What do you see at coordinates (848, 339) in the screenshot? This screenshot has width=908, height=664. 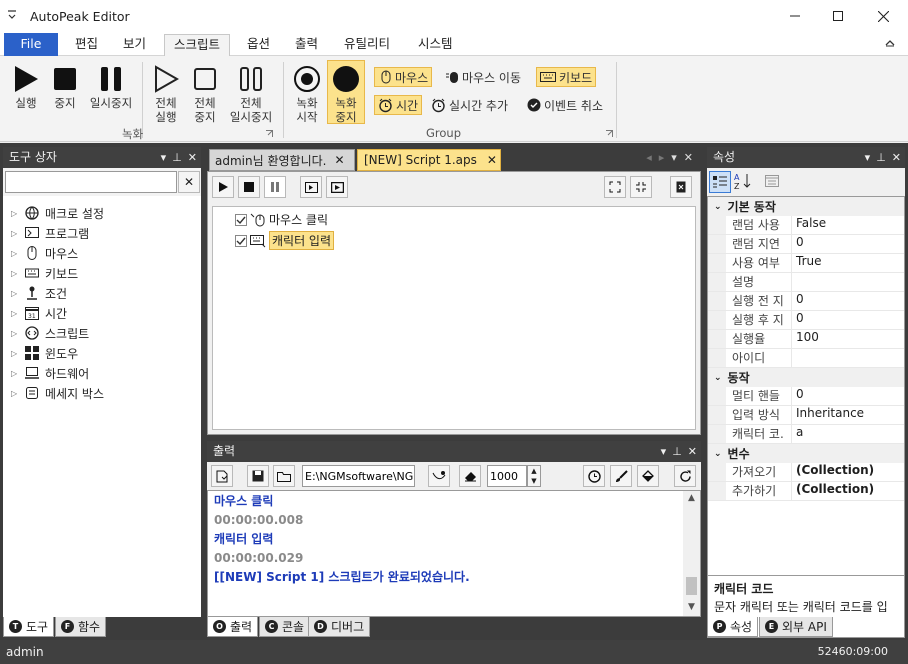 I see `property-value: 100` at bounding box center [848, 339].